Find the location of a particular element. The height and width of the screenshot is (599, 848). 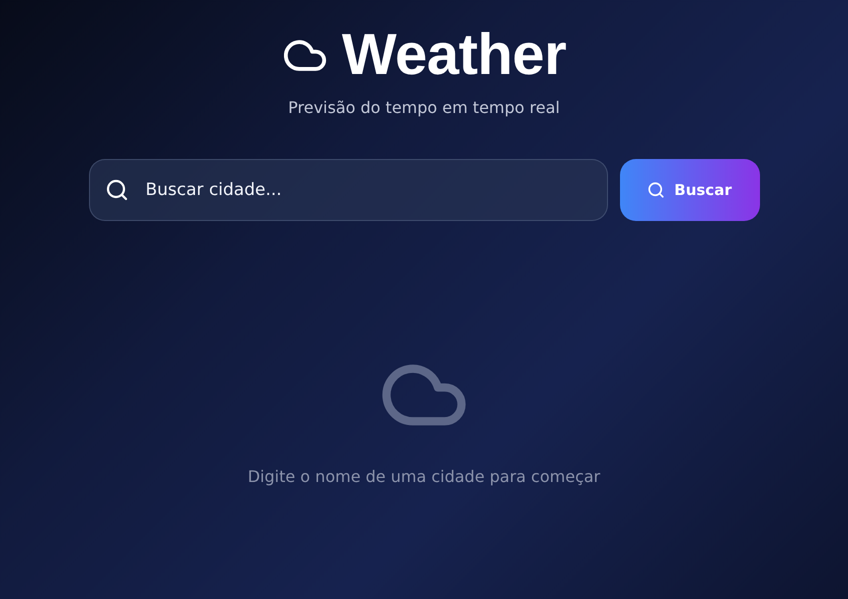

cloud-icon is located at coordinates (305, 55).